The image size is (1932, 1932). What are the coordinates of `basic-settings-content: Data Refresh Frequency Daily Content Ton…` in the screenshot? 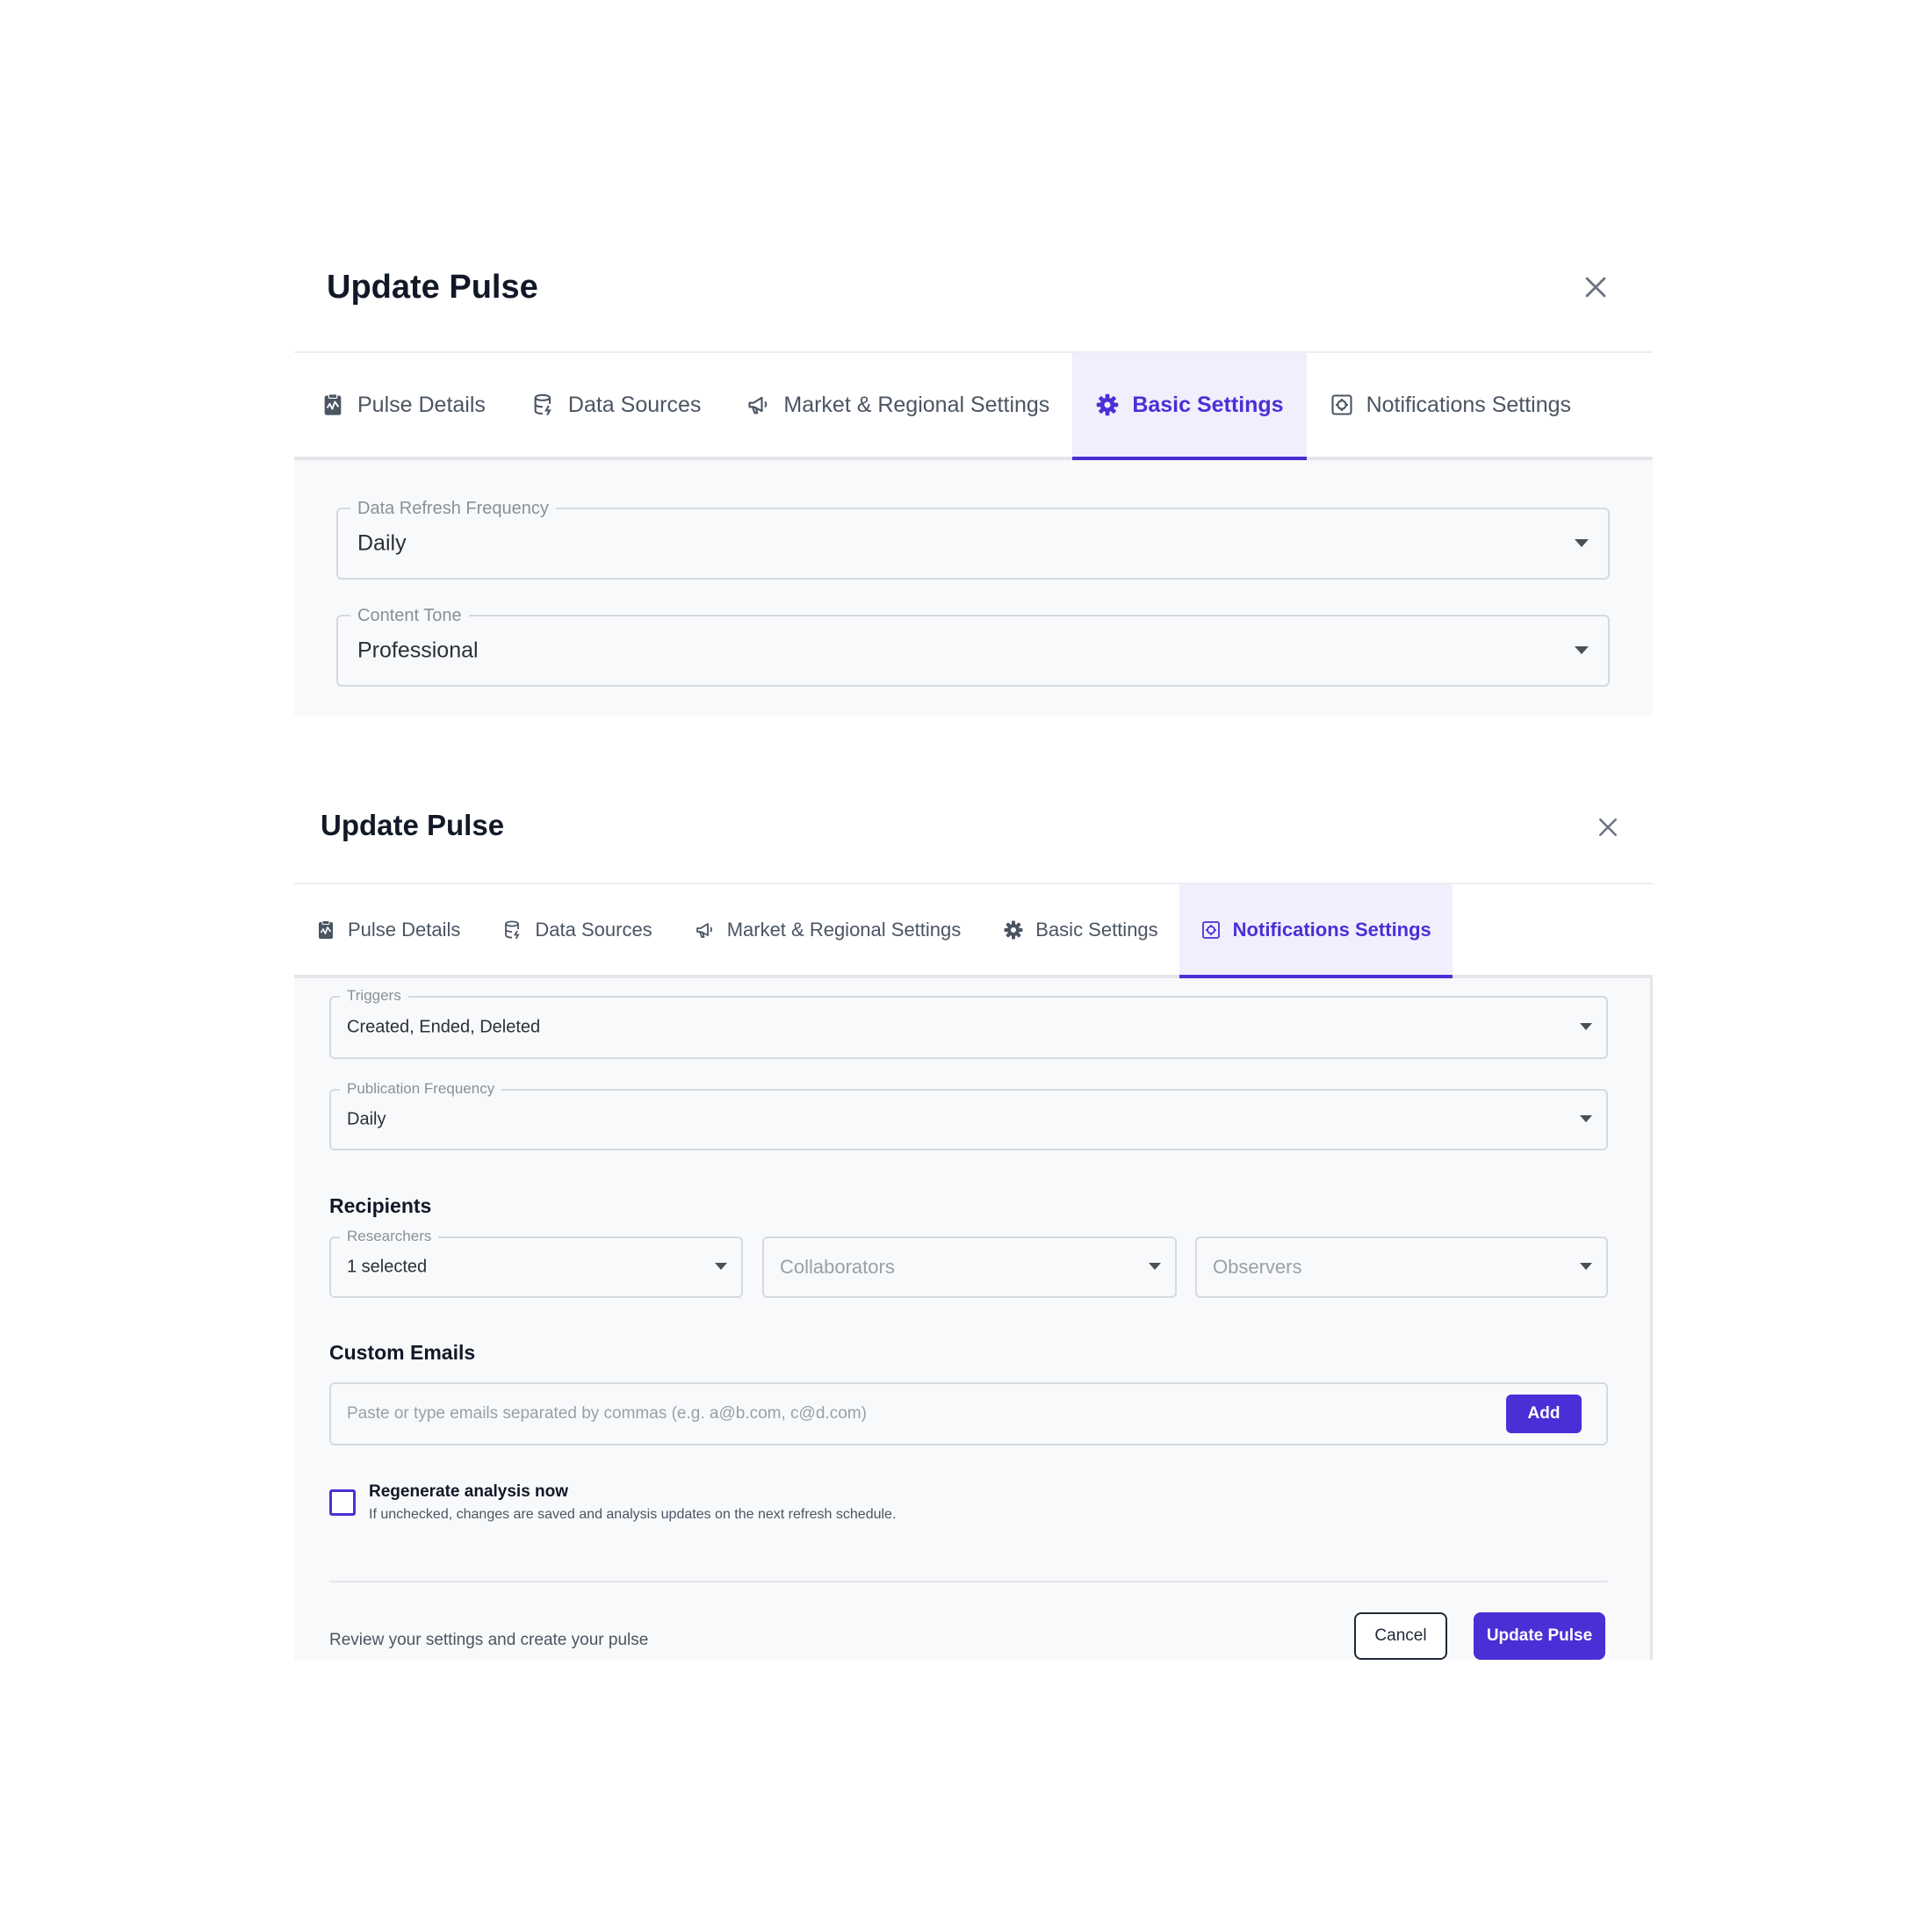 It's located at (974, 588).